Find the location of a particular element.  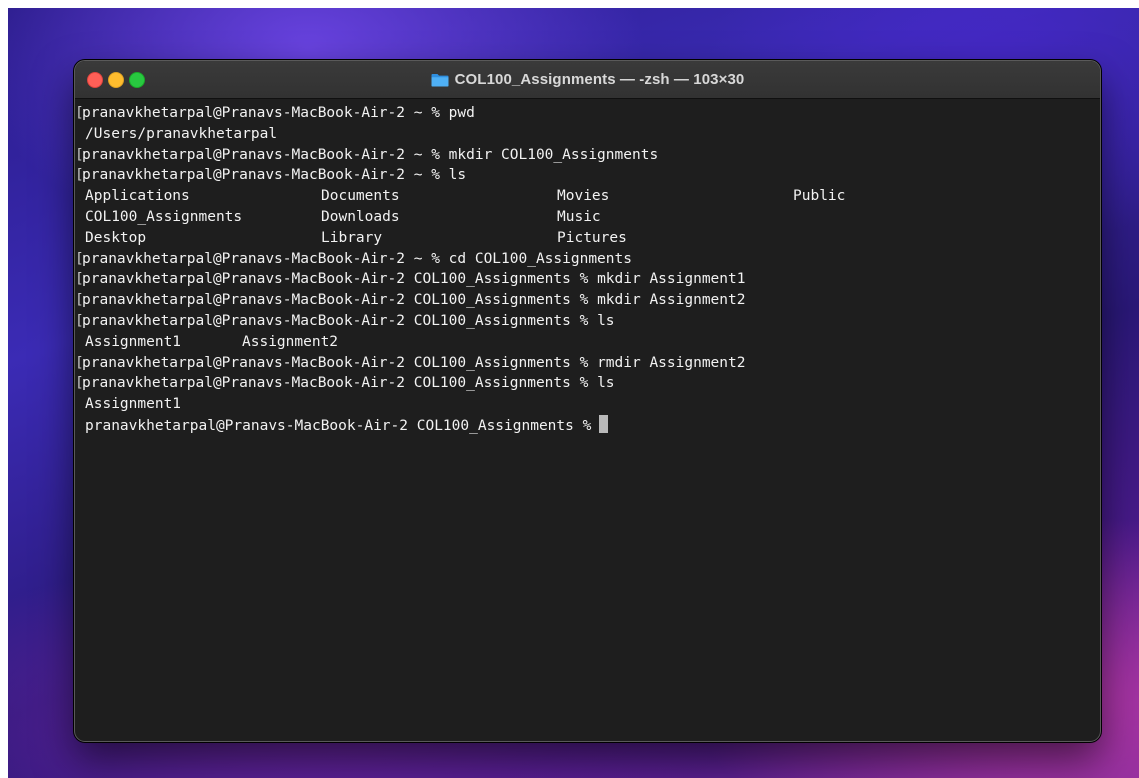

ls-entry: Public is located at coordinates (819, 196).